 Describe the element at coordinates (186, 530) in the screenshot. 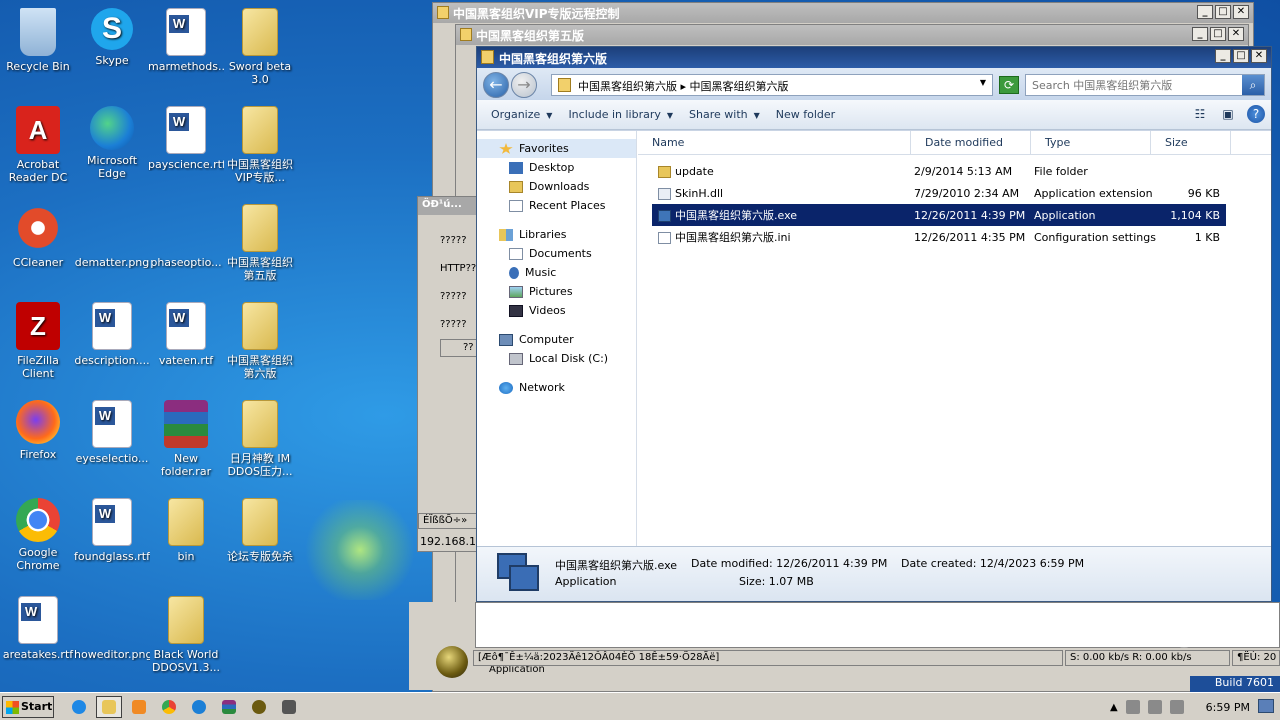

I see `desktop-icon-bin: bin` at that location.